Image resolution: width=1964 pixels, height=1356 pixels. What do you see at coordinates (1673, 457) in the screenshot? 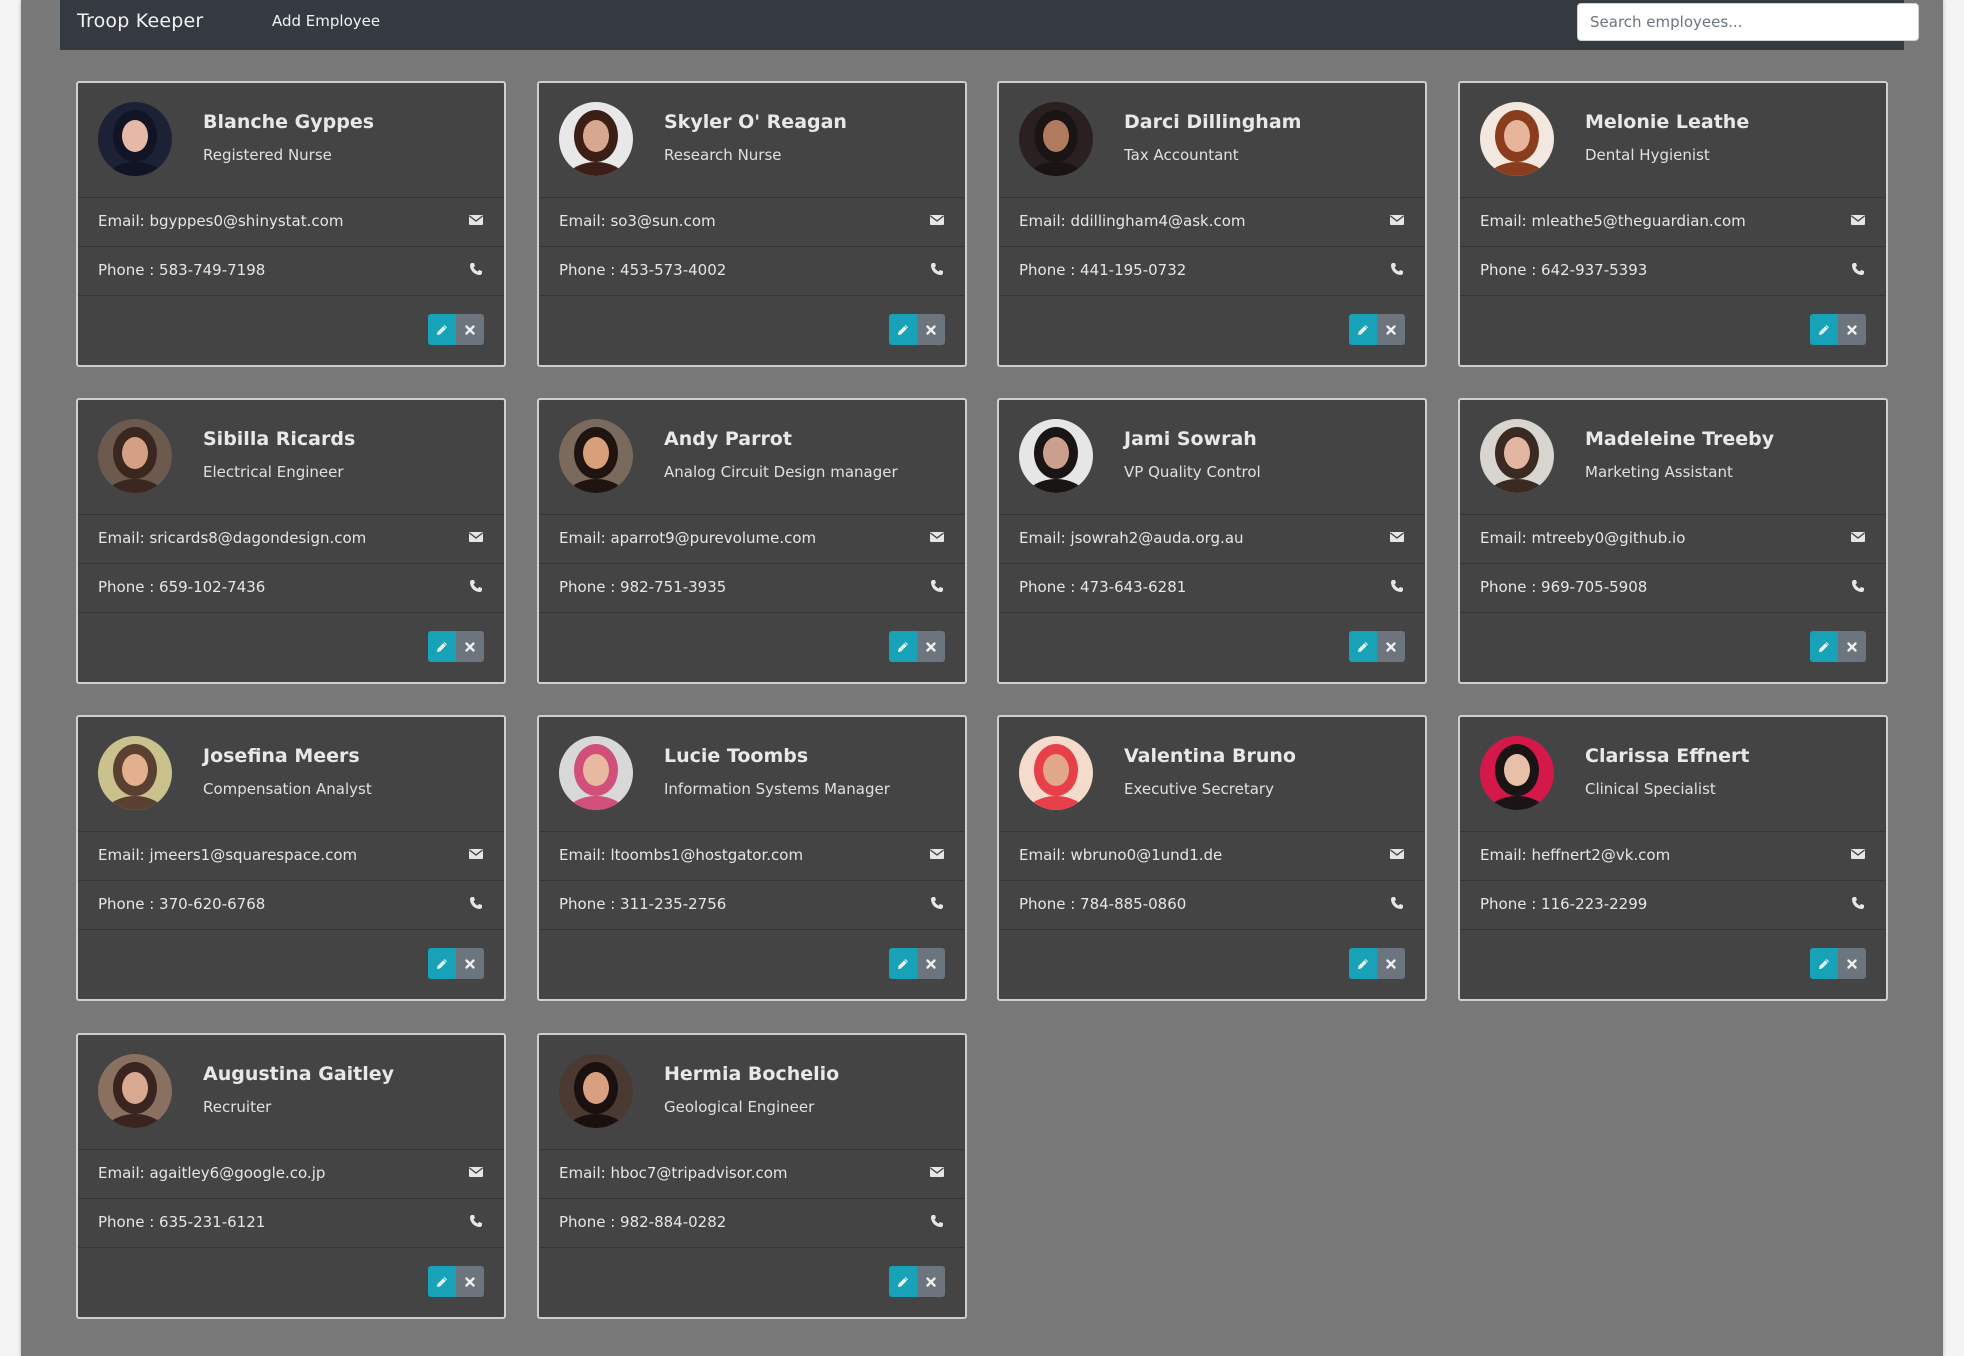
I see `card-header: Madeleine Treeby Marketing Assistant` at bounding box center [1673, 457].